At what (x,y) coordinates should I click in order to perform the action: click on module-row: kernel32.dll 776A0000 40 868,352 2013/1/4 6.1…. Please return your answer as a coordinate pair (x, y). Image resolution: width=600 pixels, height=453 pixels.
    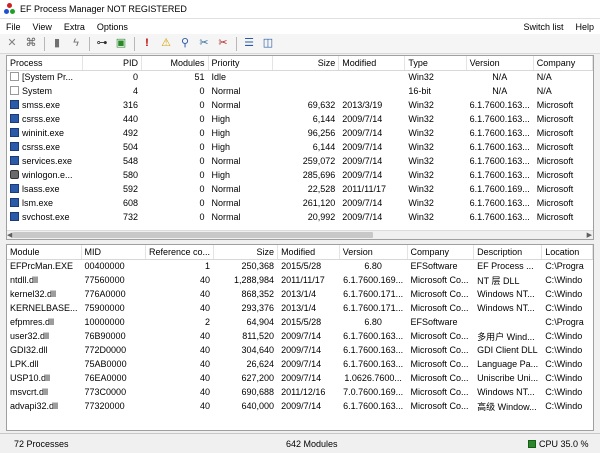
    Looking at the image, I should click on (300, 294).